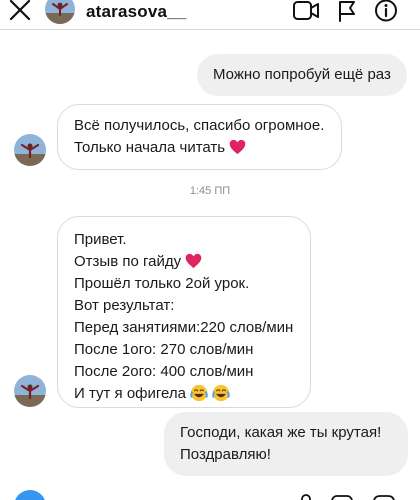  I want to click on message-text: Вот результат:, so click(124, 305).